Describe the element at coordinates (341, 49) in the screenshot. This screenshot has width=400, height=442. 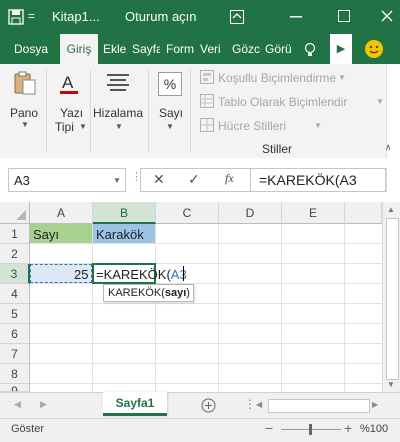
I see `more-tabs-icon: ▶` at that location.